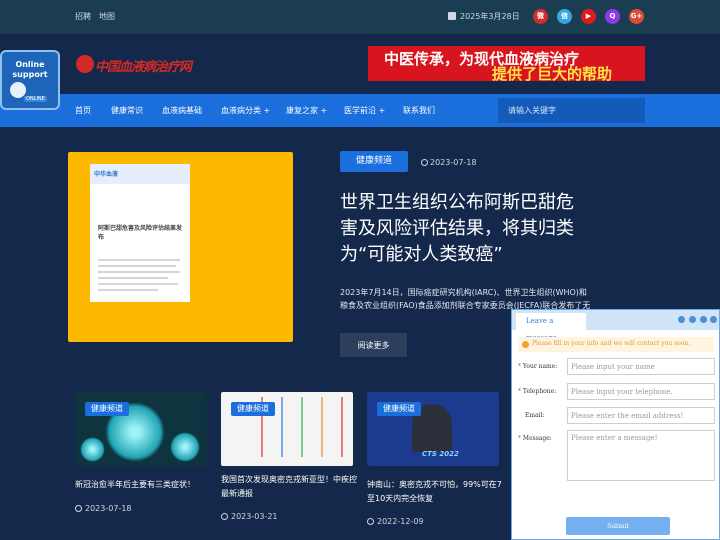 Image resolution: width=720 pixels, height=540 pixels. I want to click on name-label: * Your name:, so click(537, 366).